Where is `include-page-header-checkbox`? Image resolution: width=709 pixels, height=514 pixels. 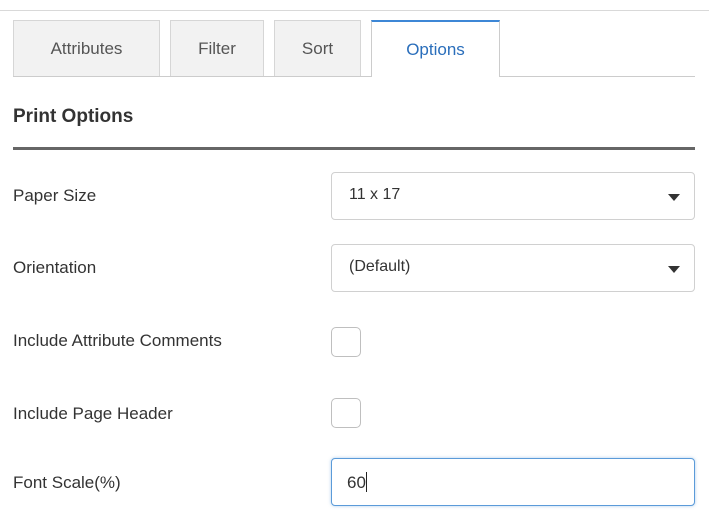
include-page-header-checkbox is located at coordinates (346, 413).